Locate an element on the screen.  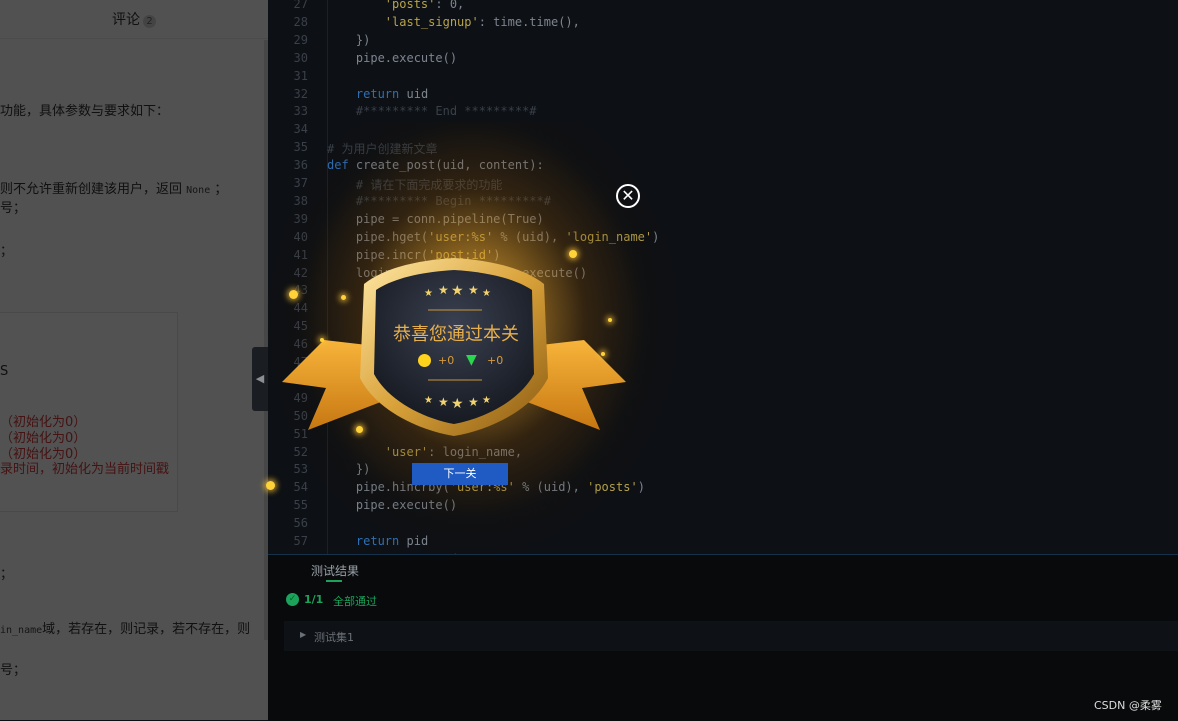
line-number: 33 is located at coordinates (300, 111).